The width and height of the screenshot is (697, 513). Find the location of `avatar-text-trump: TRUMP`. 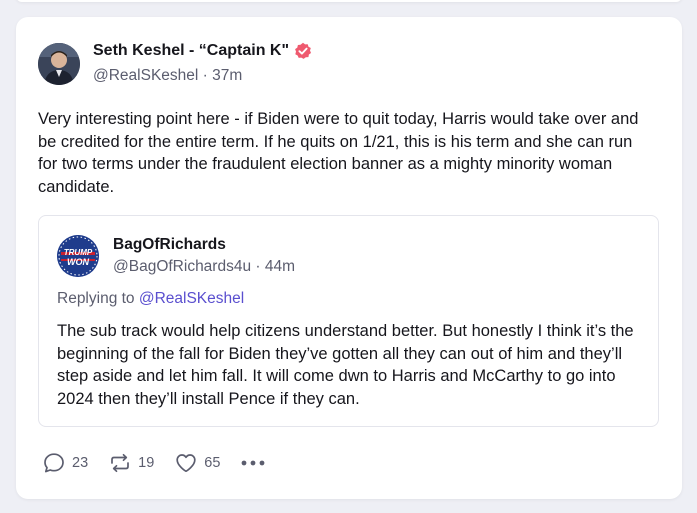

avatar-text-trump: TRUMP is located at coordinates (78, 252).